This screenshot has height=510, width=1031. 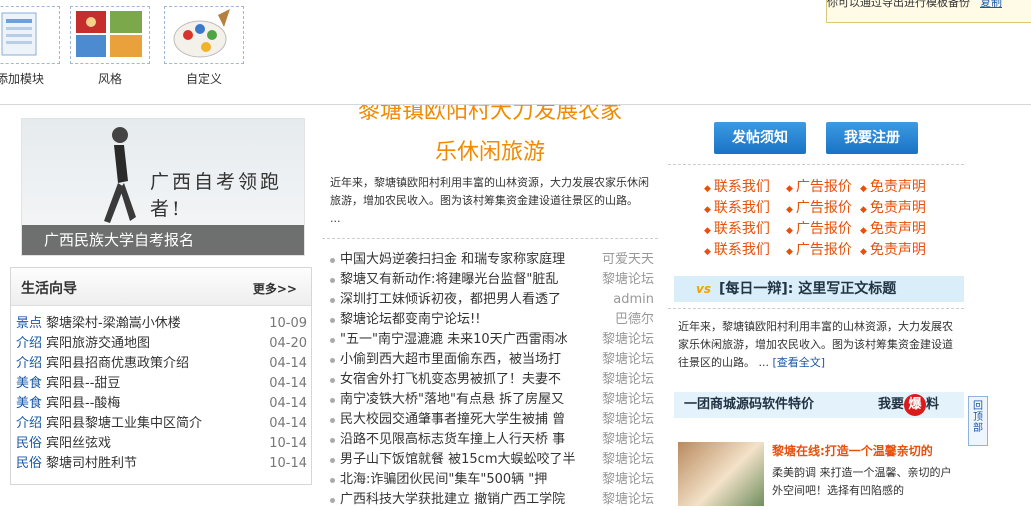 I want to click on list-item: 介绍 宾阳县招商优惠政策介绍 04-14, so click(x=161, y=364).